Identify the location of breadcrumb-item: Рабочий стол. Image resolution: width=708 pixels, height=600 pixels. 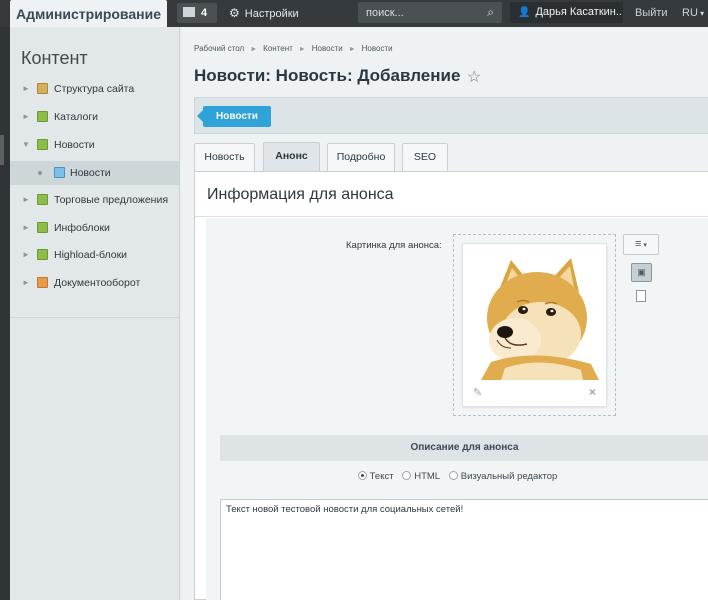
(219, 48).